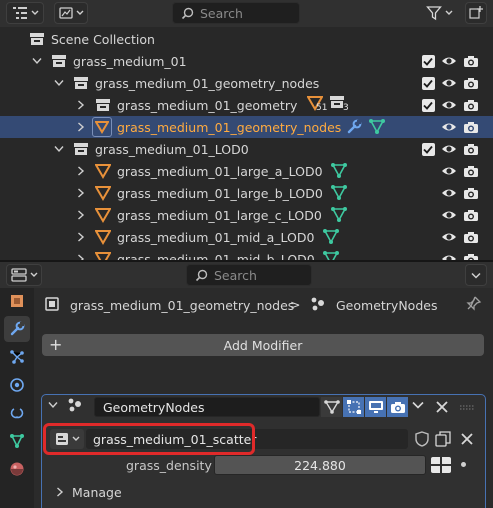 This screenshot has height=508, width=493. Describe the element at coordinates (468, 408) in the screenshot. I see `drag-handle-icon` at that location.